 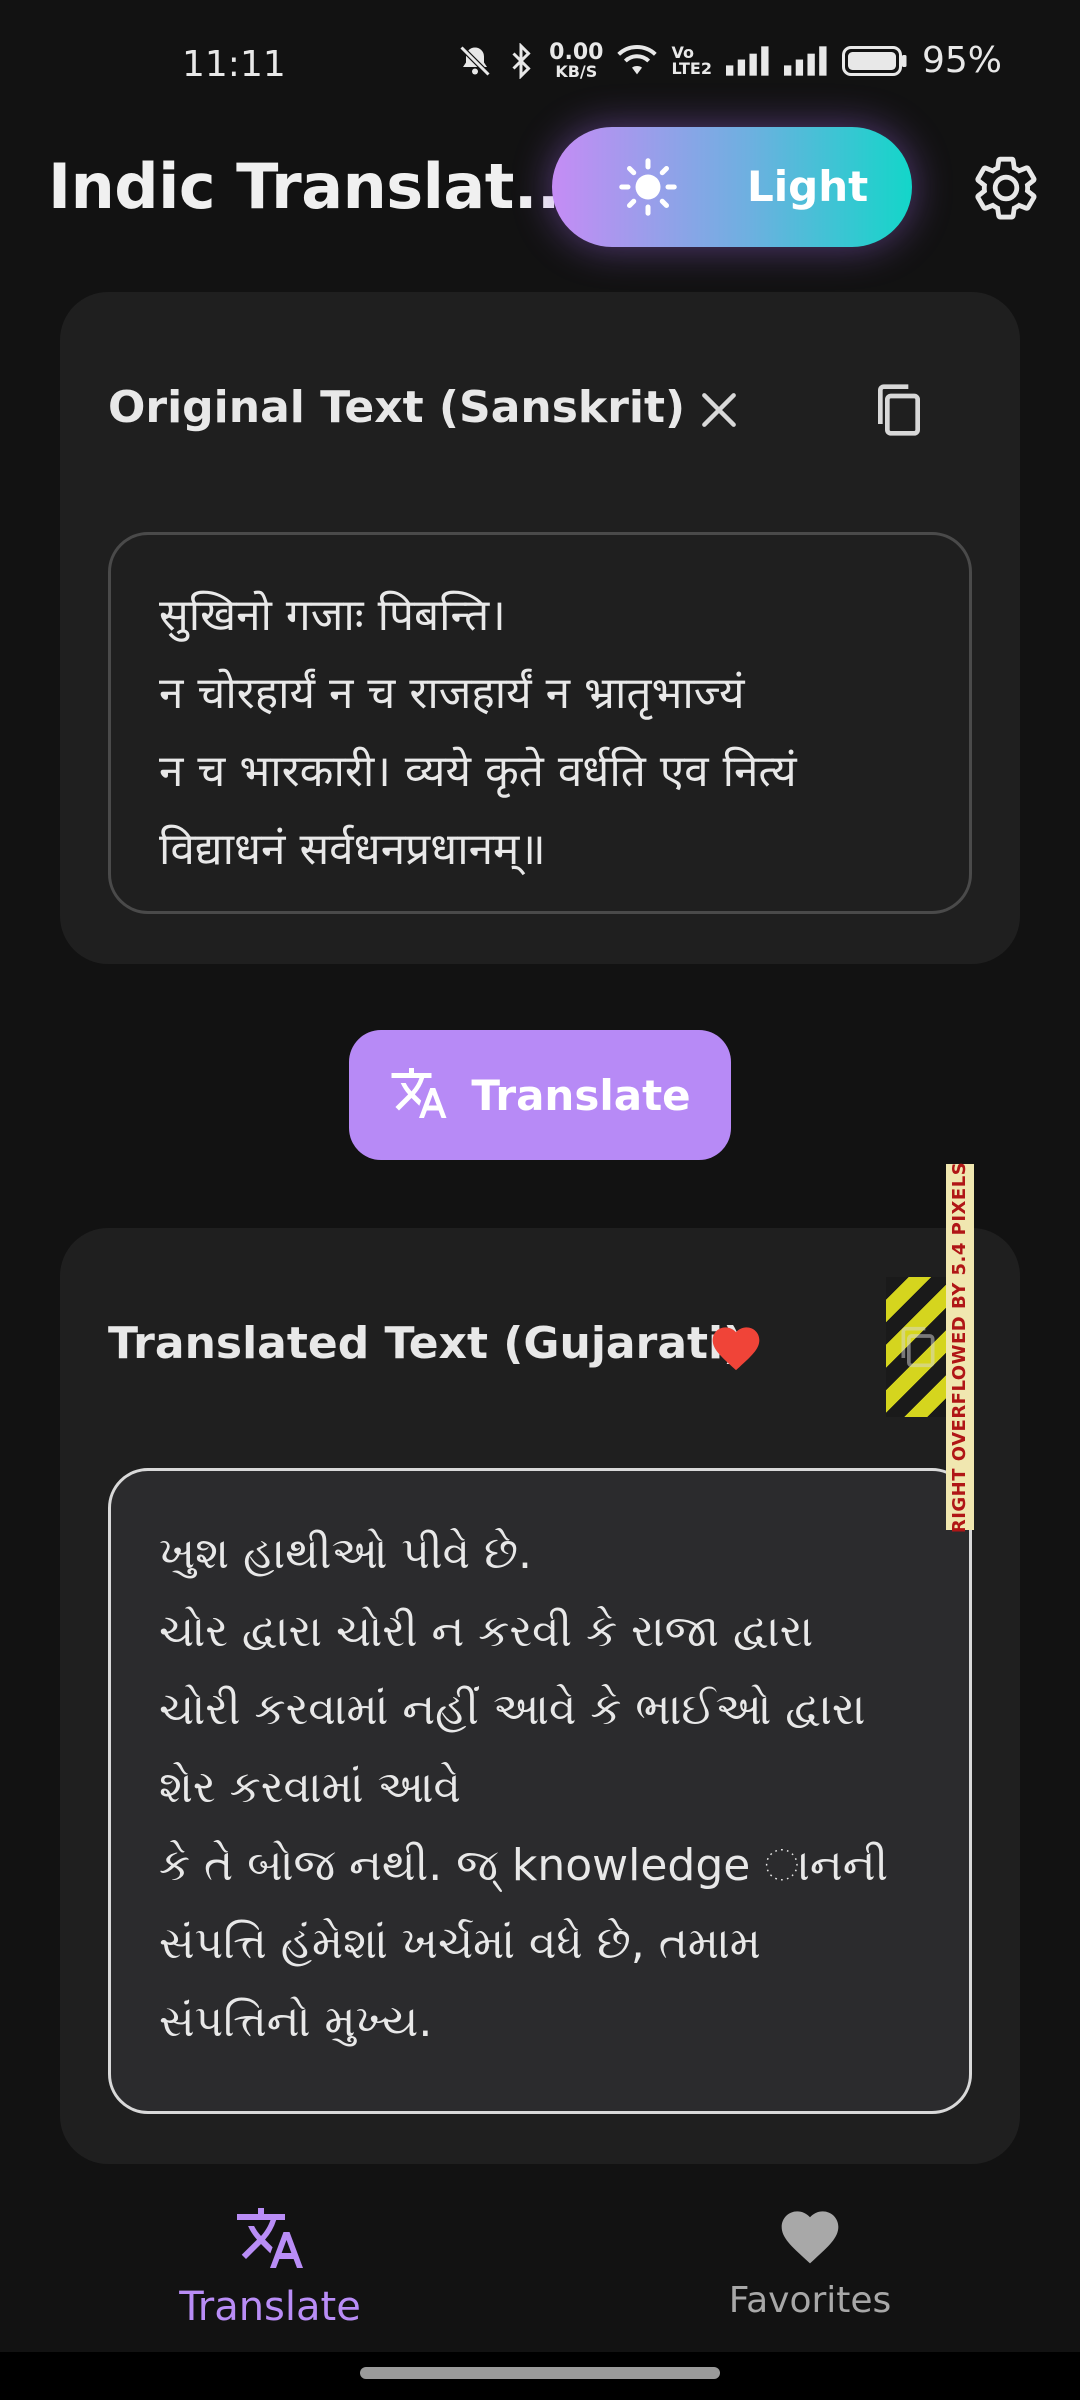 What do you see at coordinates (581, 1095) in the screenshot?
I see `translate-button-label: Translate` at bounding box center [581, 1095].